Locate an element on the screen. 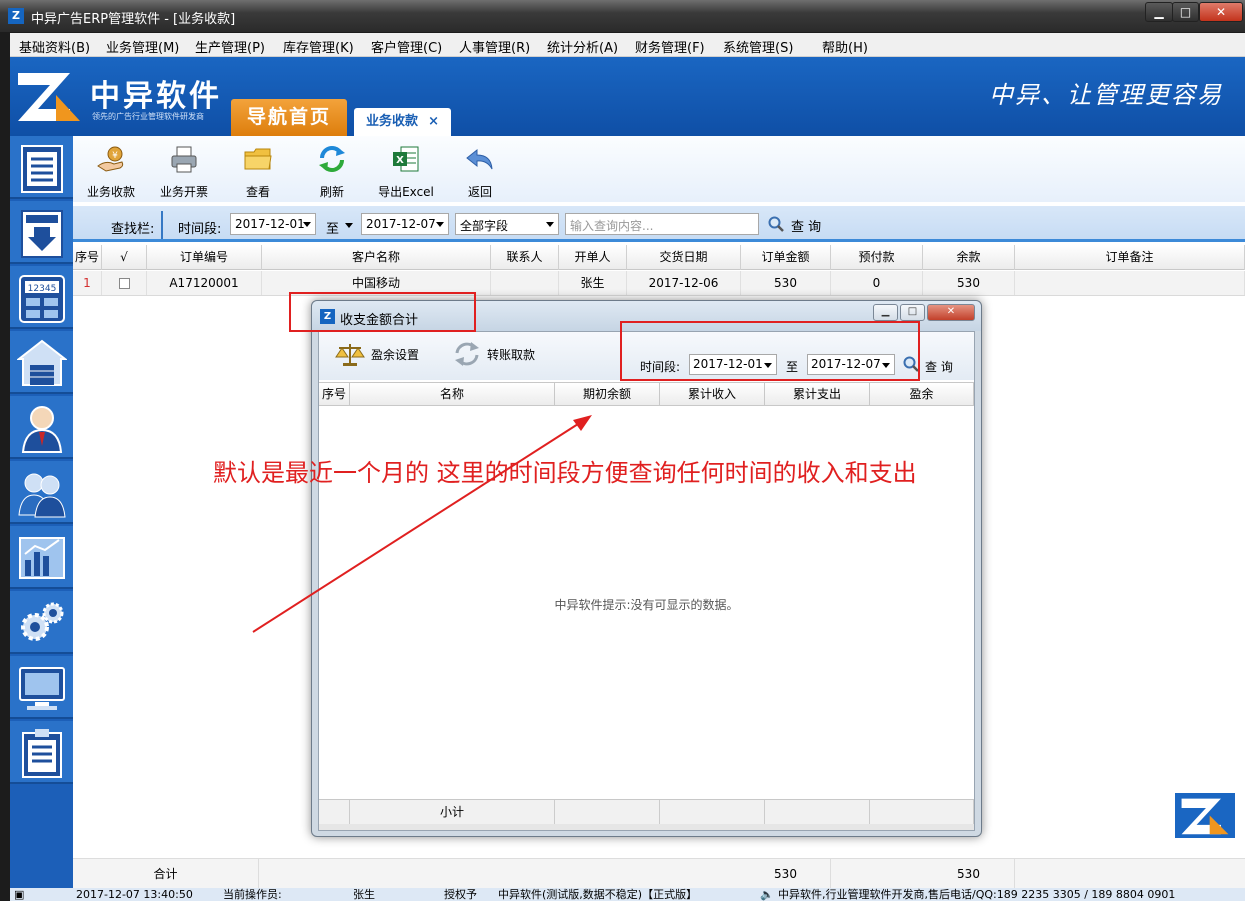 Image resolution: width=1245 pixels, height=901 pixels. dcol-name: 名称 is located at coordinates (452, 394).